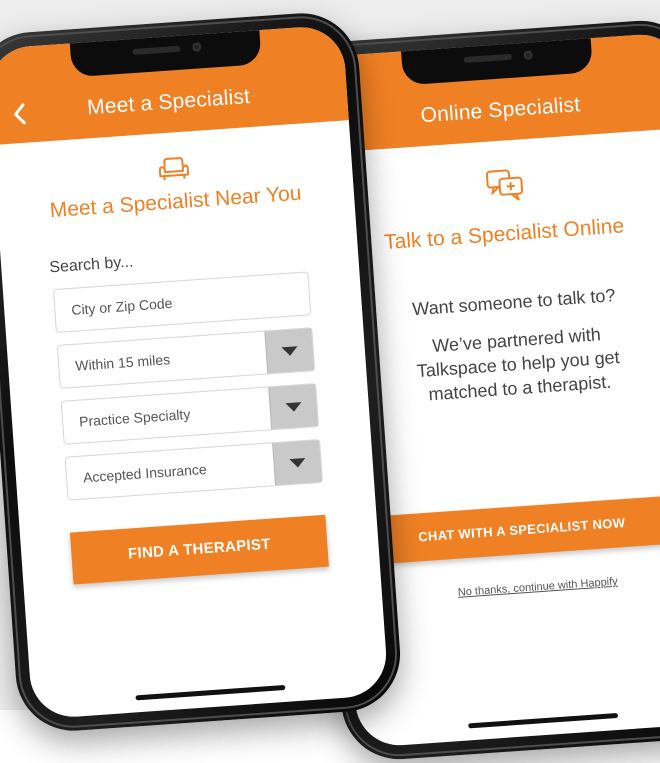 The width and height of the screenshot is (660, 763). Describe the element at coordinates (145, 473) in the screenshot. I see `insurance-value: Accepted Insurance` at that location.